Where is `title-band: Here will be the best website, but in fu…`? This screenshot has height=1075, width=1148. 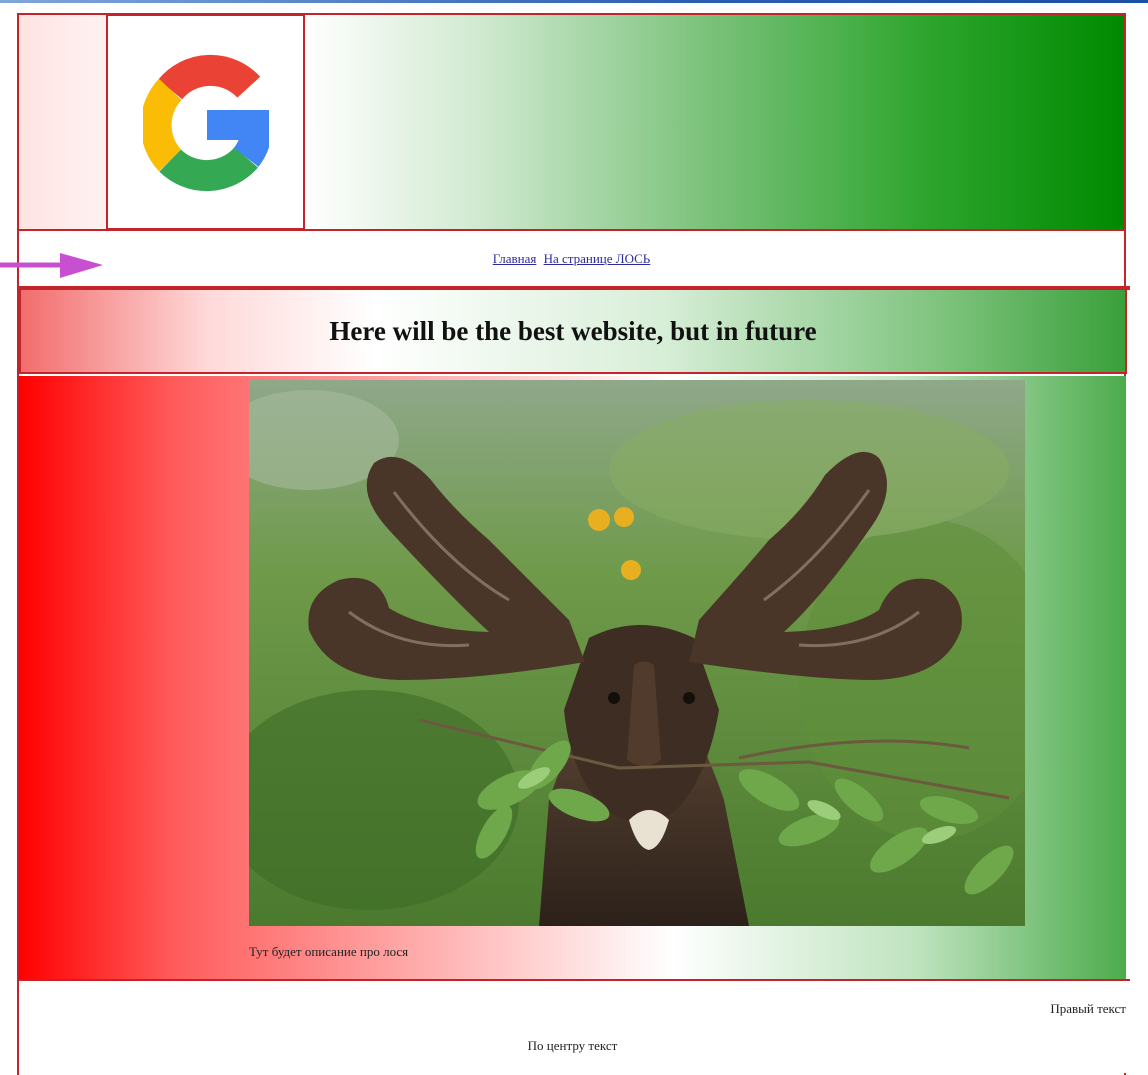
title-band: Here will be the best website, but in fu… is located at coordinates (573, 332).